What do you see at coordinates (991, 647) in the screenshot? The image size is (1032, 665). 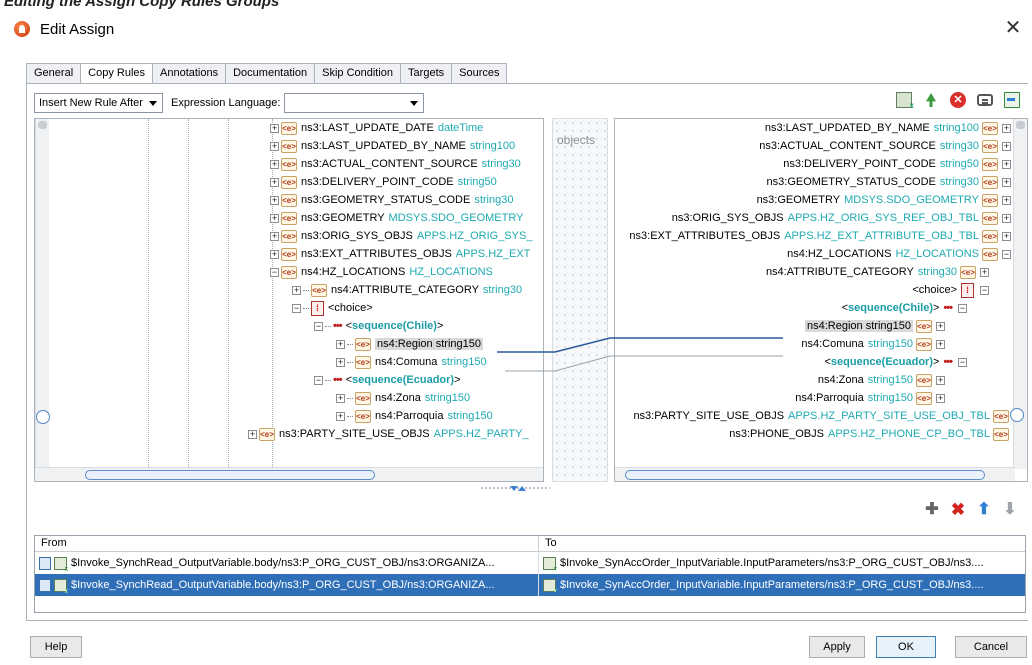 I see `cancel-button: Cancel` at bounding box center [991, 647].